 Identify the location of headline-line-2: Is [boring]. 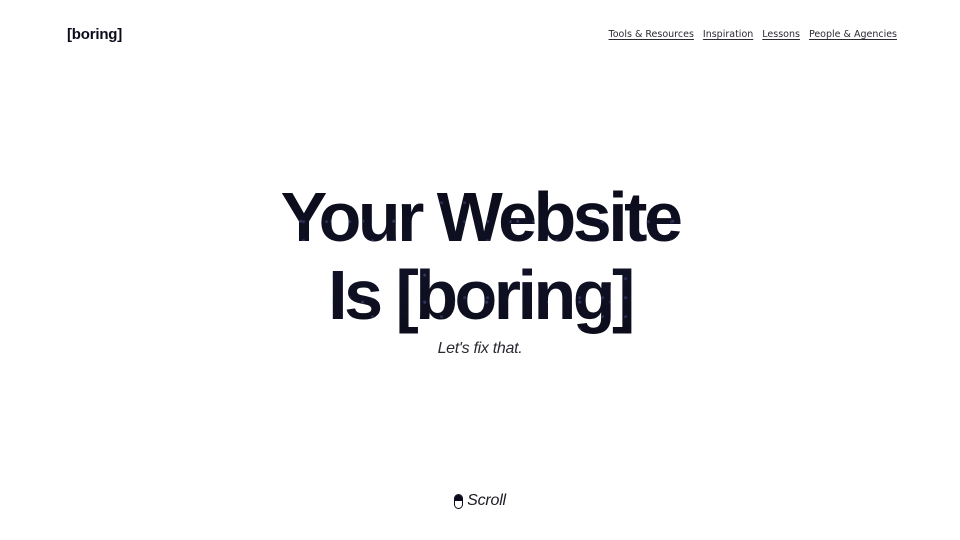
(480, 295).